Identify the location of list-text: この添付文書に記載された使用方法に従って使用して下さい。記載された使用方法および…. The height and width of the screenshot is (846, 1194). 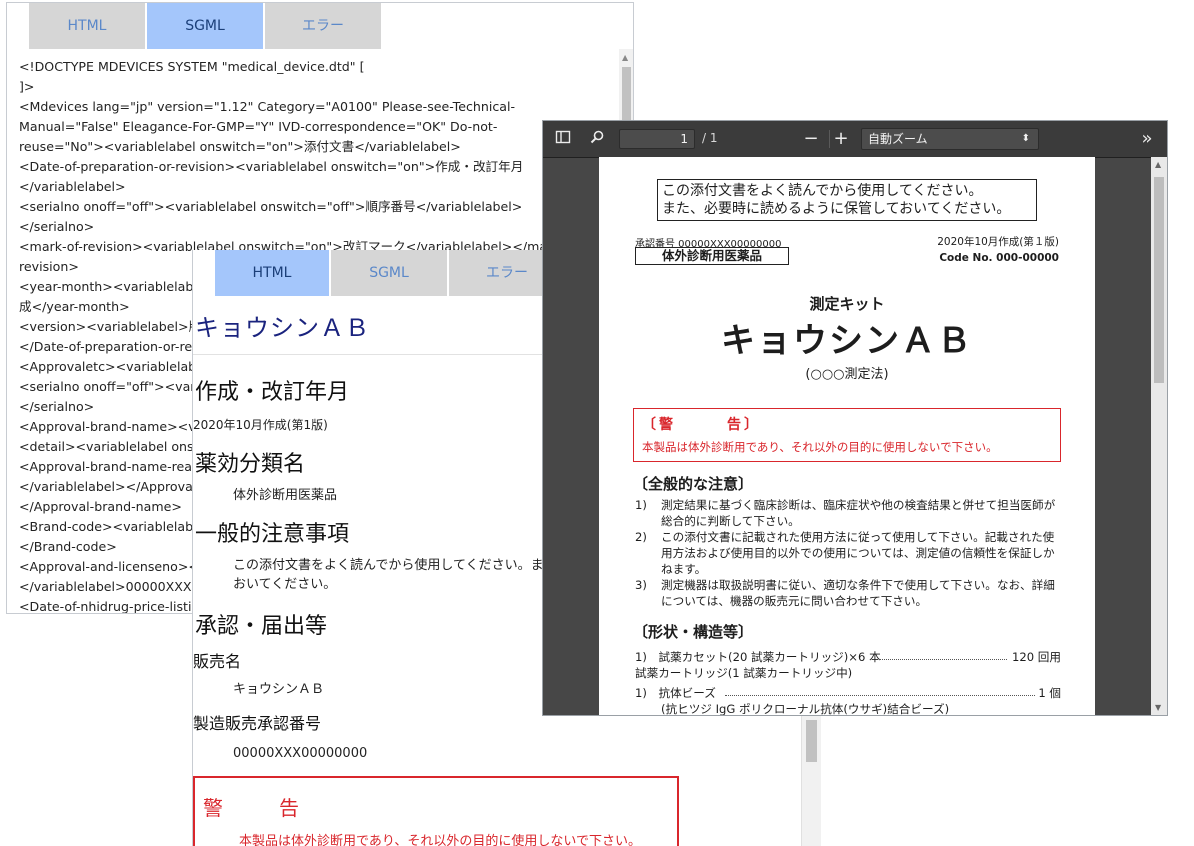
(858, 553).